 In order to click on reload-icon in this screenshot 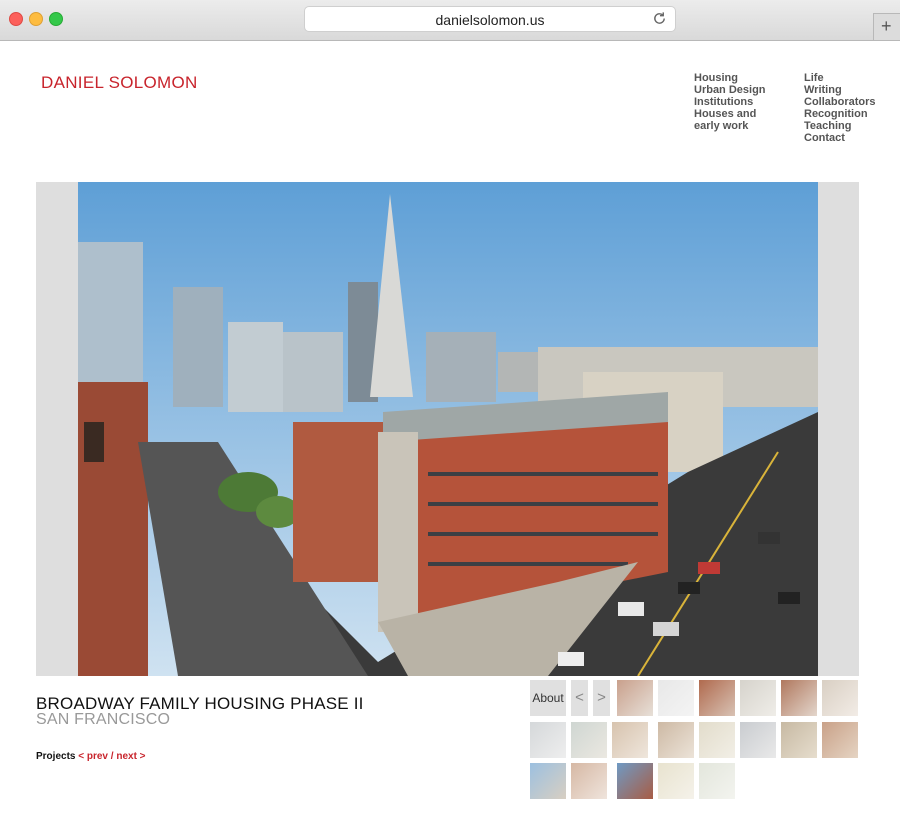, I will do `click(659, 18)`.